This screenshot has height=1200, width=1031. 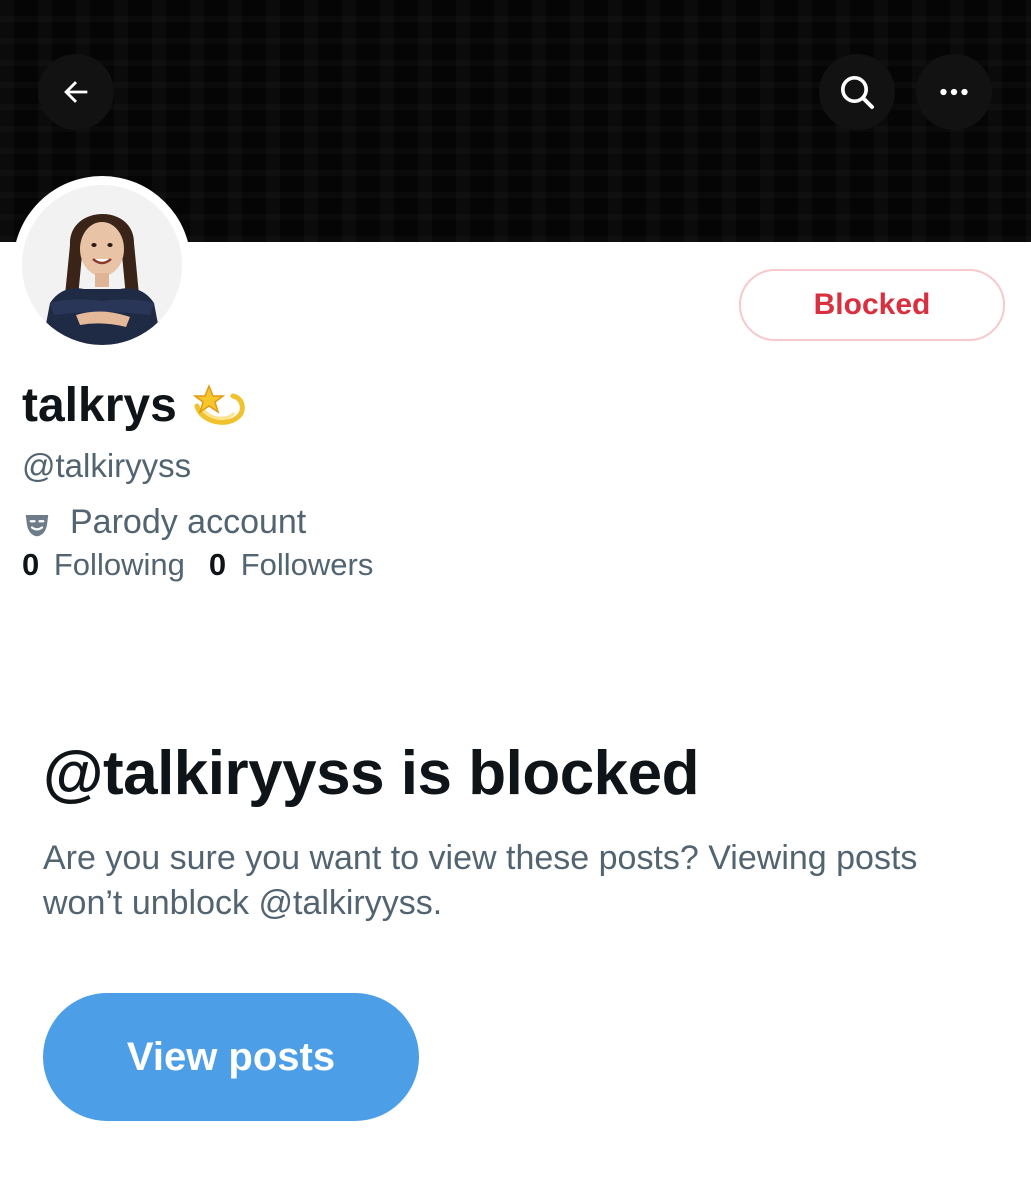 I want to click on following-count: 0, so click(x=31, y=564).